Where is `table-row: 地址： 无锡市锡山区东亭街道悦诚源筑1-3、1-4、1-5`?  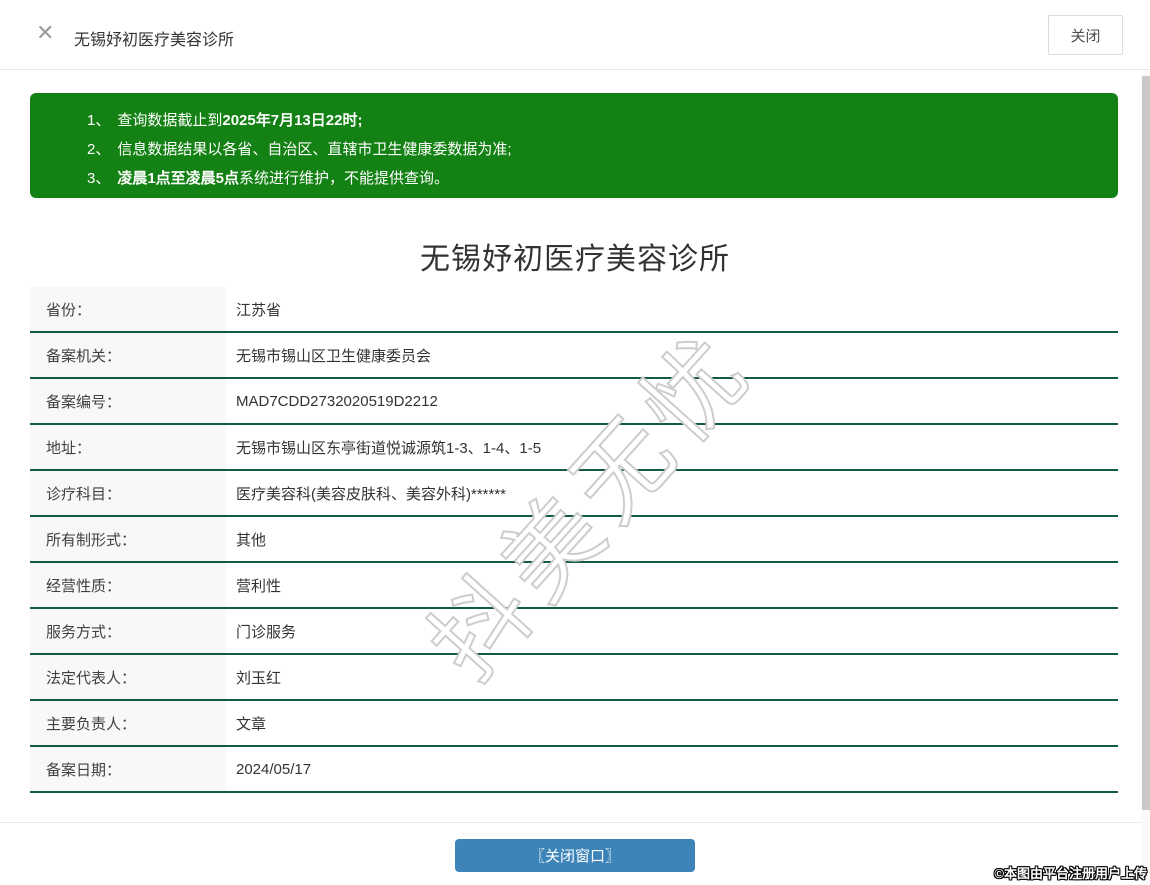 table-row: 地址： 无锡市锡山区东亭街道悦诚源筑1-3、1-4、1-5 is located at coordinates (574, 448).